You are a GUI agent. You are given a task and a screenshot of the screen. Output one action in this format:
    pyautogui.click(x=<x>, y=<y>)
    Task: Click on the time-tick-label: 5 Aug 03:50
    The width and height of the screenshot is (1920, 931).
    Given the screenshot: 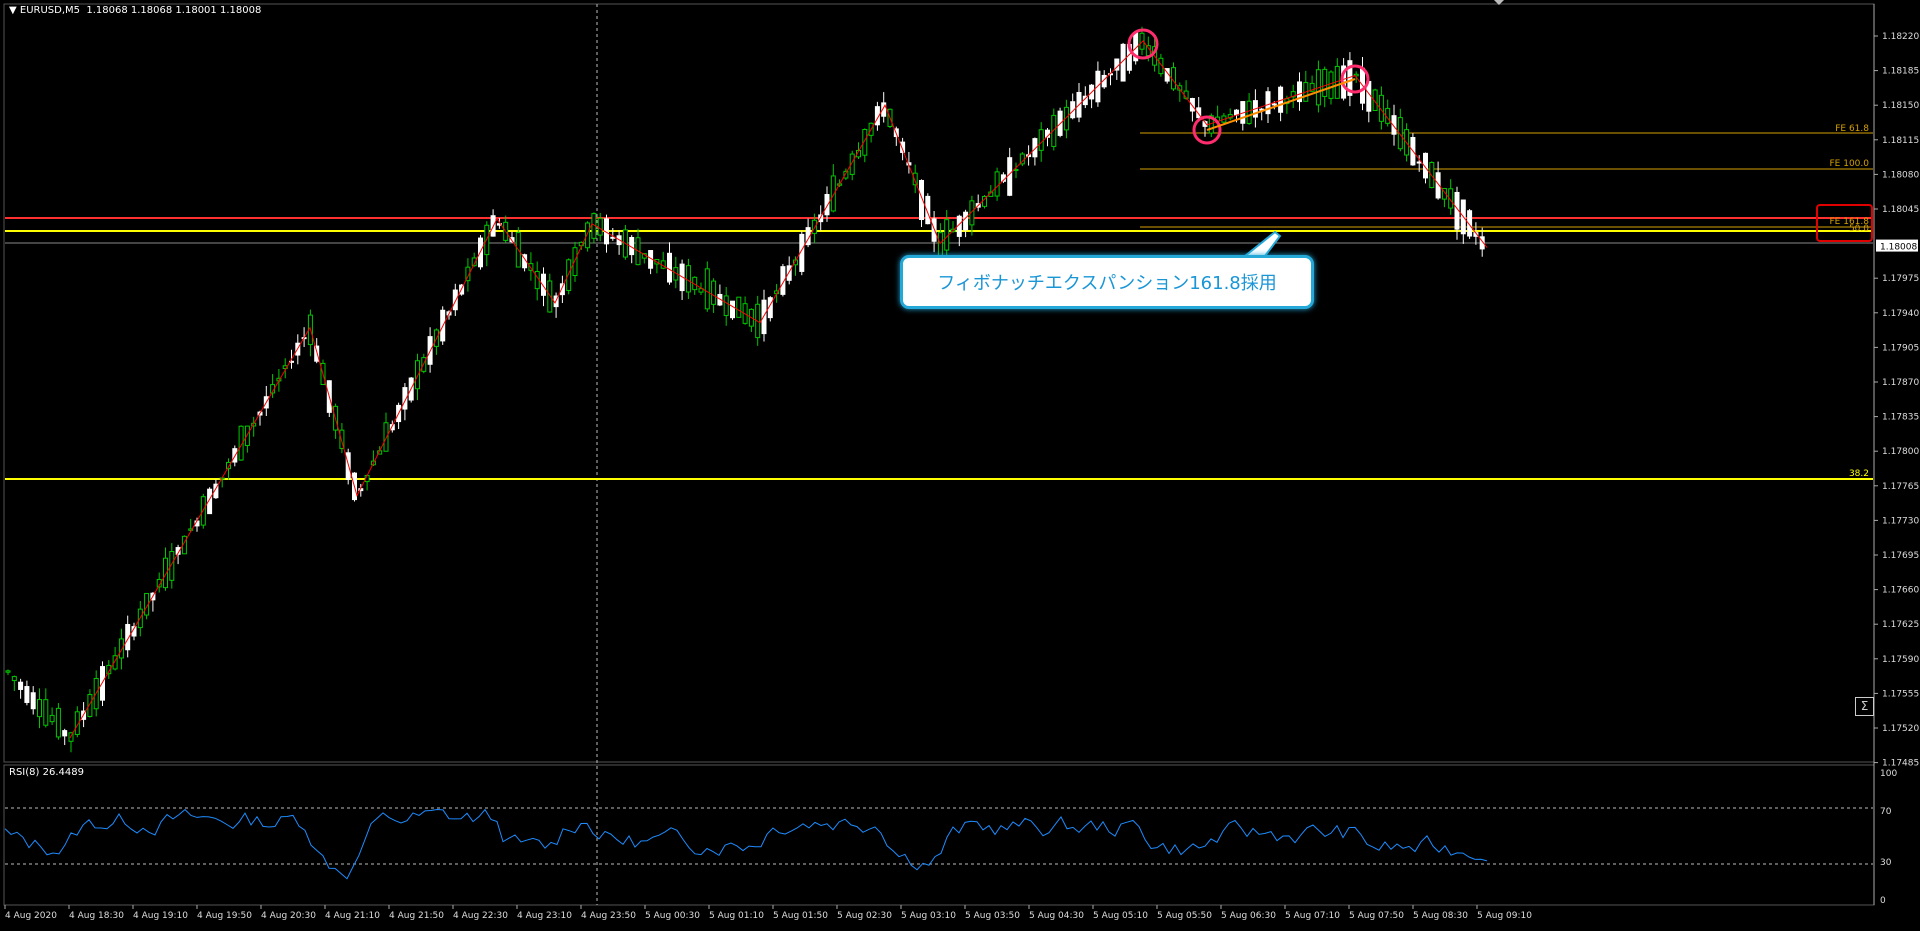 What is the action you would take?
    pyautogui.click(x=992, y=916)
    